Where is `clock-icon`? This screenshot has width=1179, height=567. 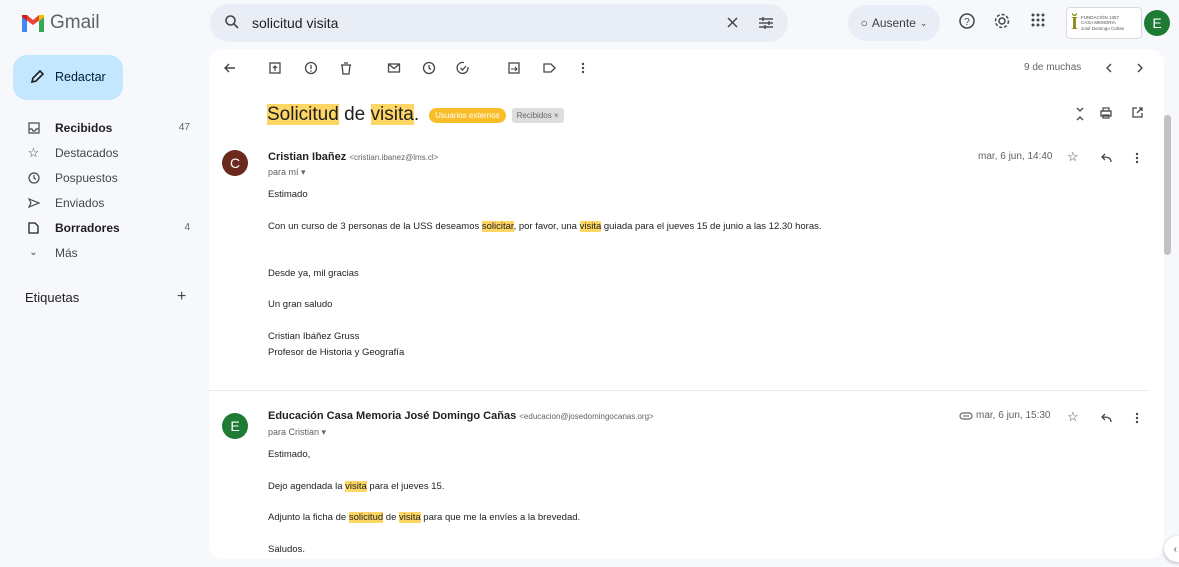 clock-icon is located at coordinates (33, 177).